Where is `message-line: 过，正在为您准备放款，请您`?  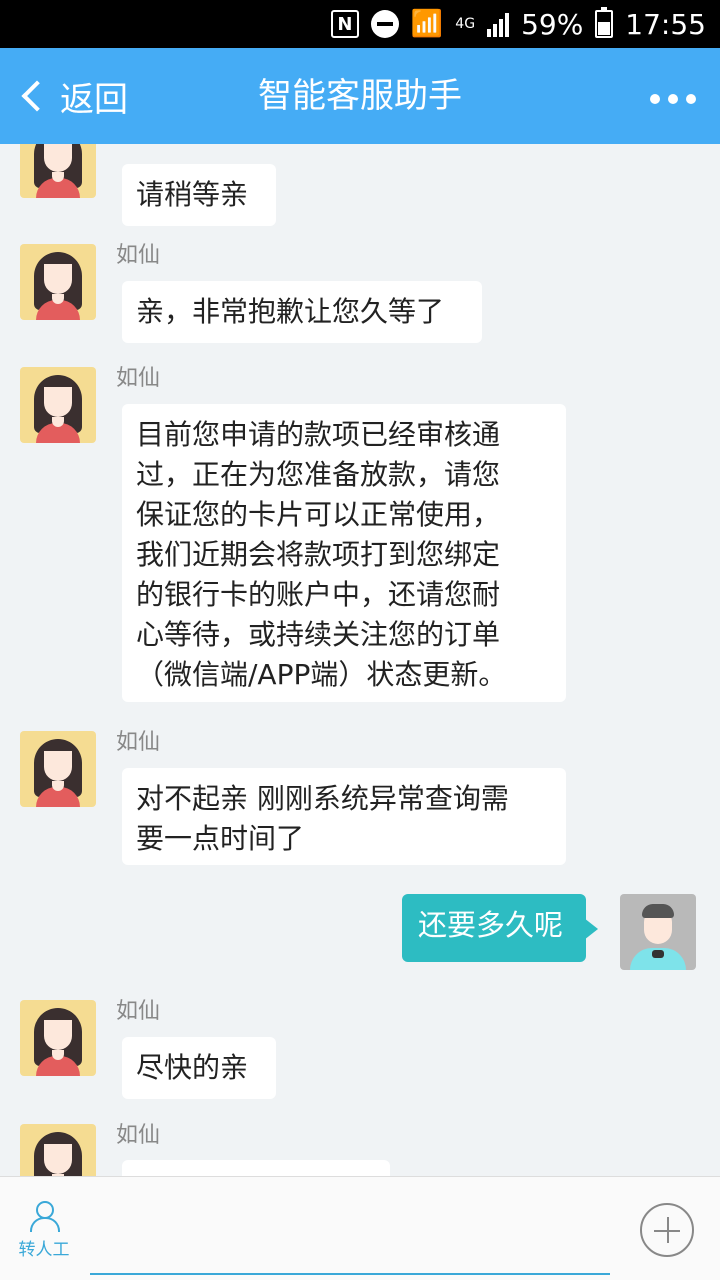 message-line: 过，正在为您准备放款，请您 is located at coordinates (318, 474).